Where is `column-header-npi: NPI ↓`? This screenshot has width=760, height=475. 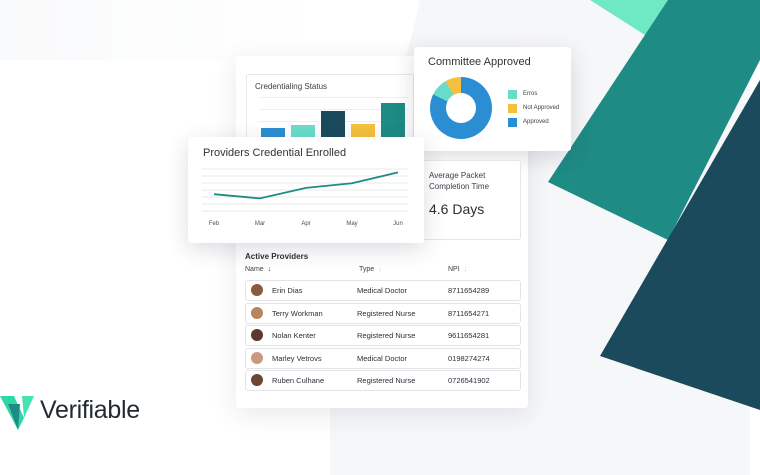 column-header-npi: NPI ↓ is located at coordinates (457, 269).